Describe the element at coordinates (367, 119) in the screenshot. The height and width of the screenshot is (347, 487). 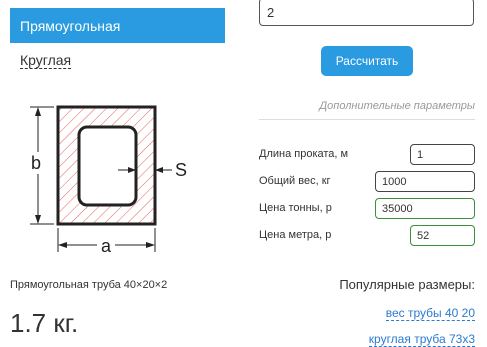
I see `section-divider` at that location.